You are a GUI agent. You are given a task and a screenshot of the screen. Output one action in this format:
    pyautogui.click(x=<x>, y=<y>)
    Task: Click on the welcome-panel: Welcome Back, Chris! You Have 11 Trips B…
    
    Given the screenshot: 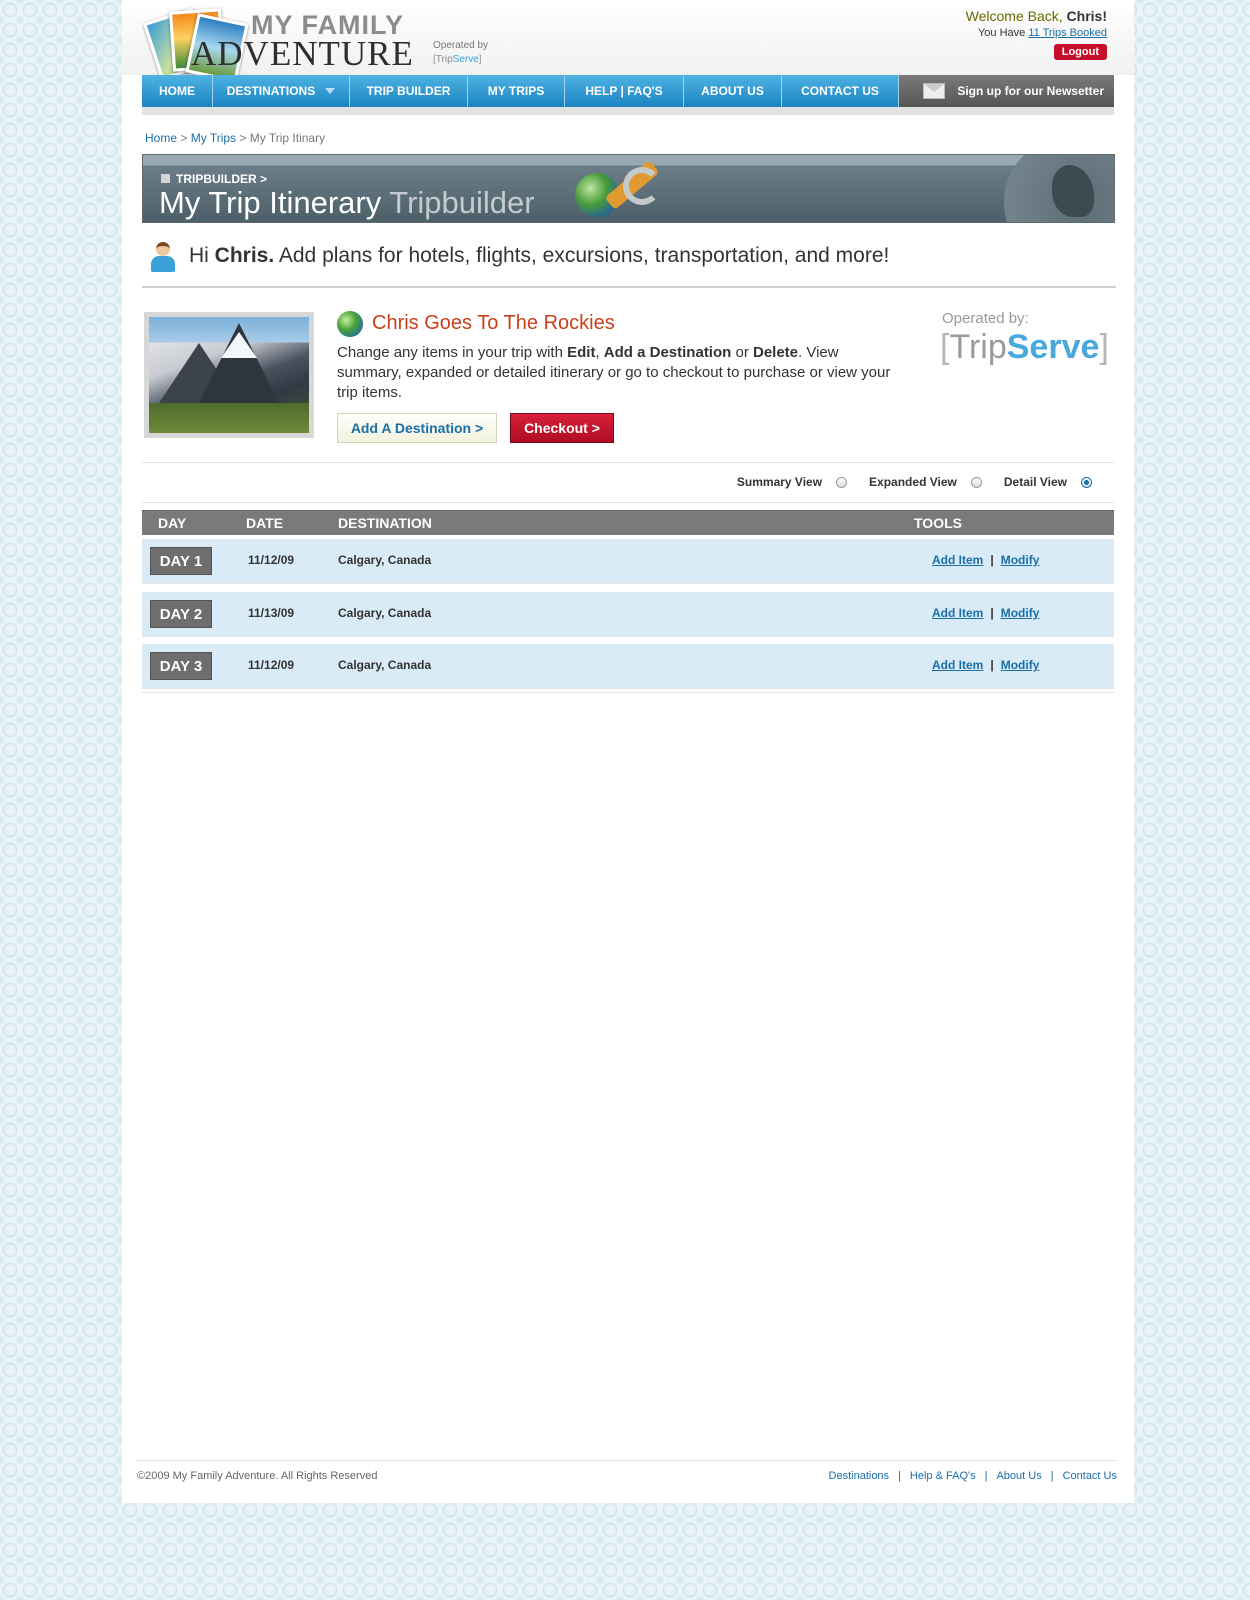 What is the action you would take?
    pyautogui.click(x=1036, y=34)
    